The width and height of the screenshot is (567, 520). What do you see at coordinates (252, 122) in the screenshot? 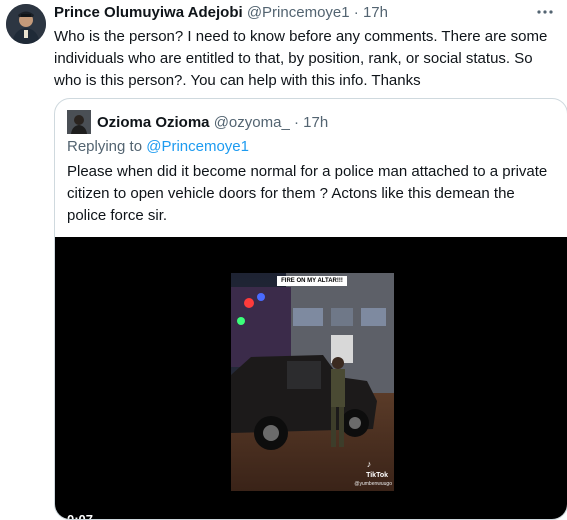
I see `quoted-author-handle: @ozyoma_` at bounding box center [252, 122].